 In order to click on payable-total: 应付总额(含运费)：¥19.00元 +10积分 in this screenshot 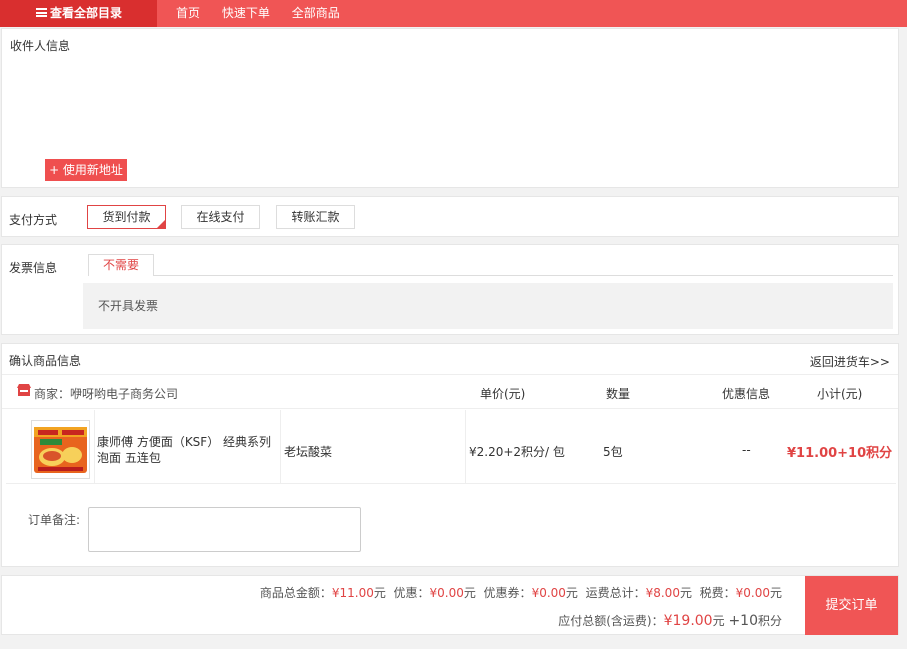, I will do `click(670, 620)`.